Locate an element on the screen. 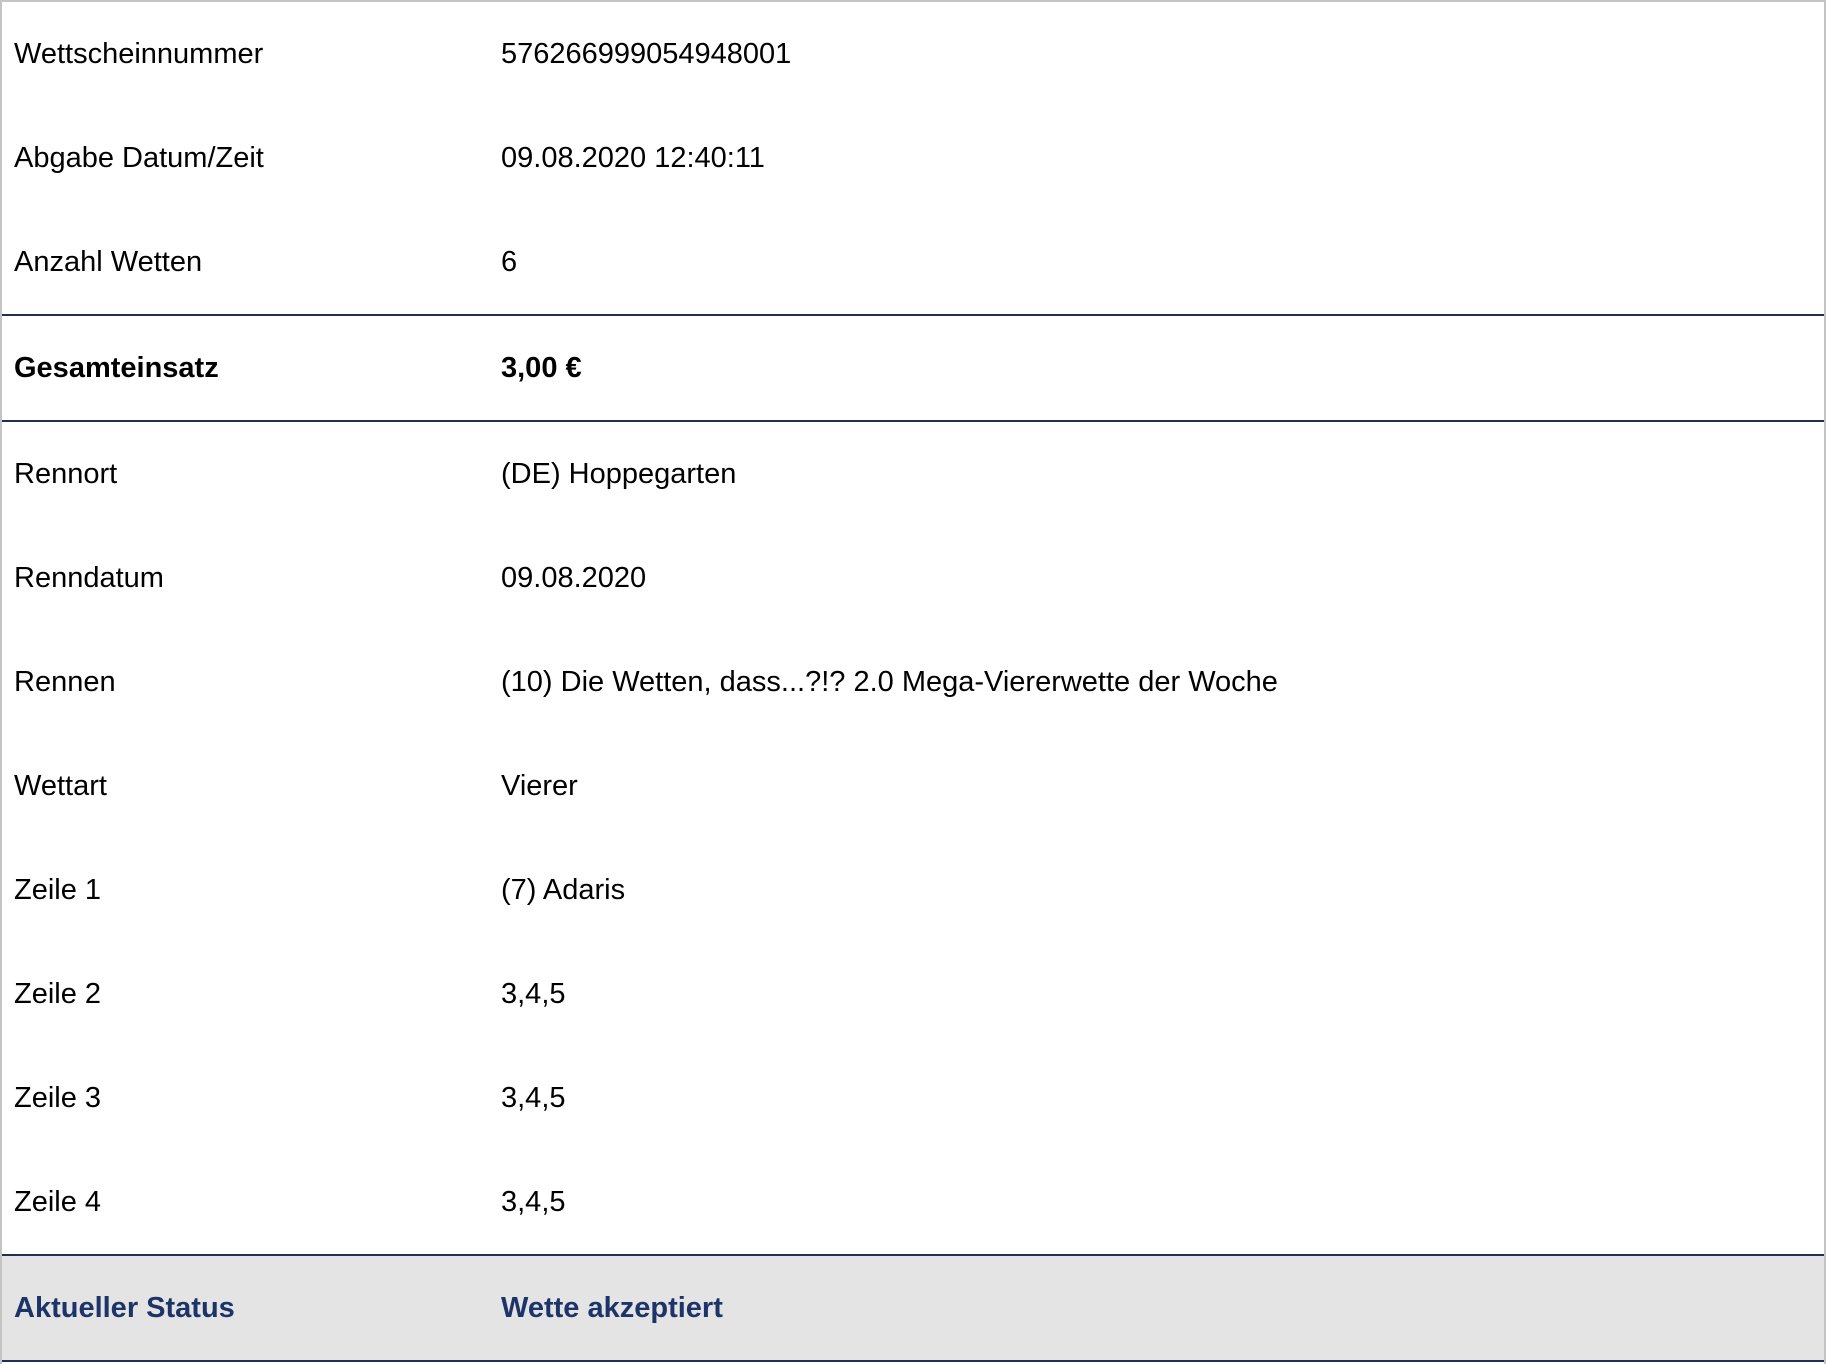  submission-datetime-row: Abgabe Datum/Zeit 09.08.2020 12:40:11 is located at coordinates (913, 158).